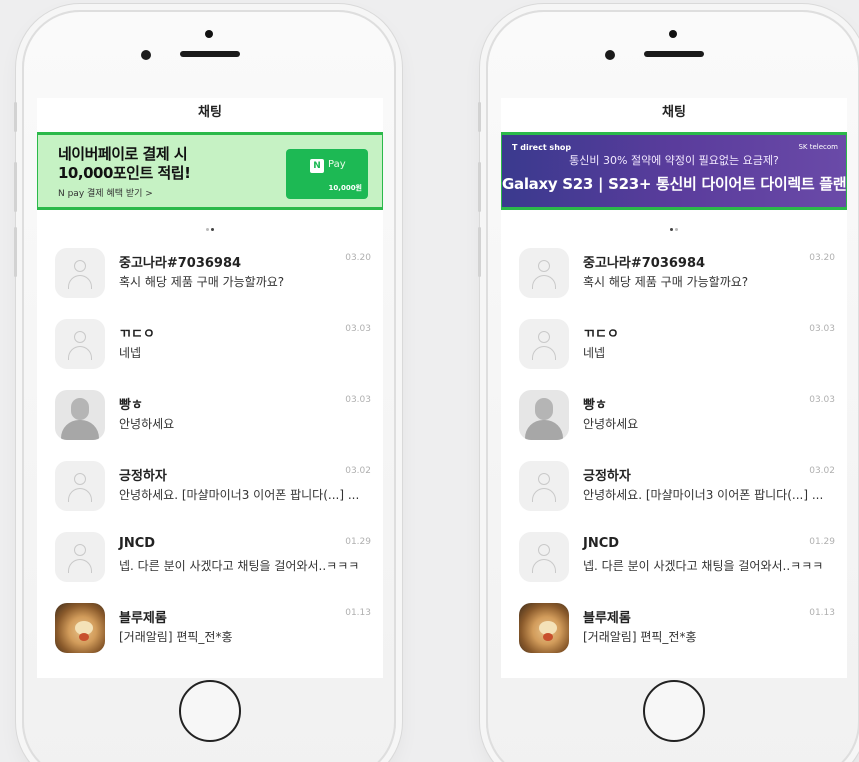  I want to click on chat-sender-name: JNCD, so click(137, 543).